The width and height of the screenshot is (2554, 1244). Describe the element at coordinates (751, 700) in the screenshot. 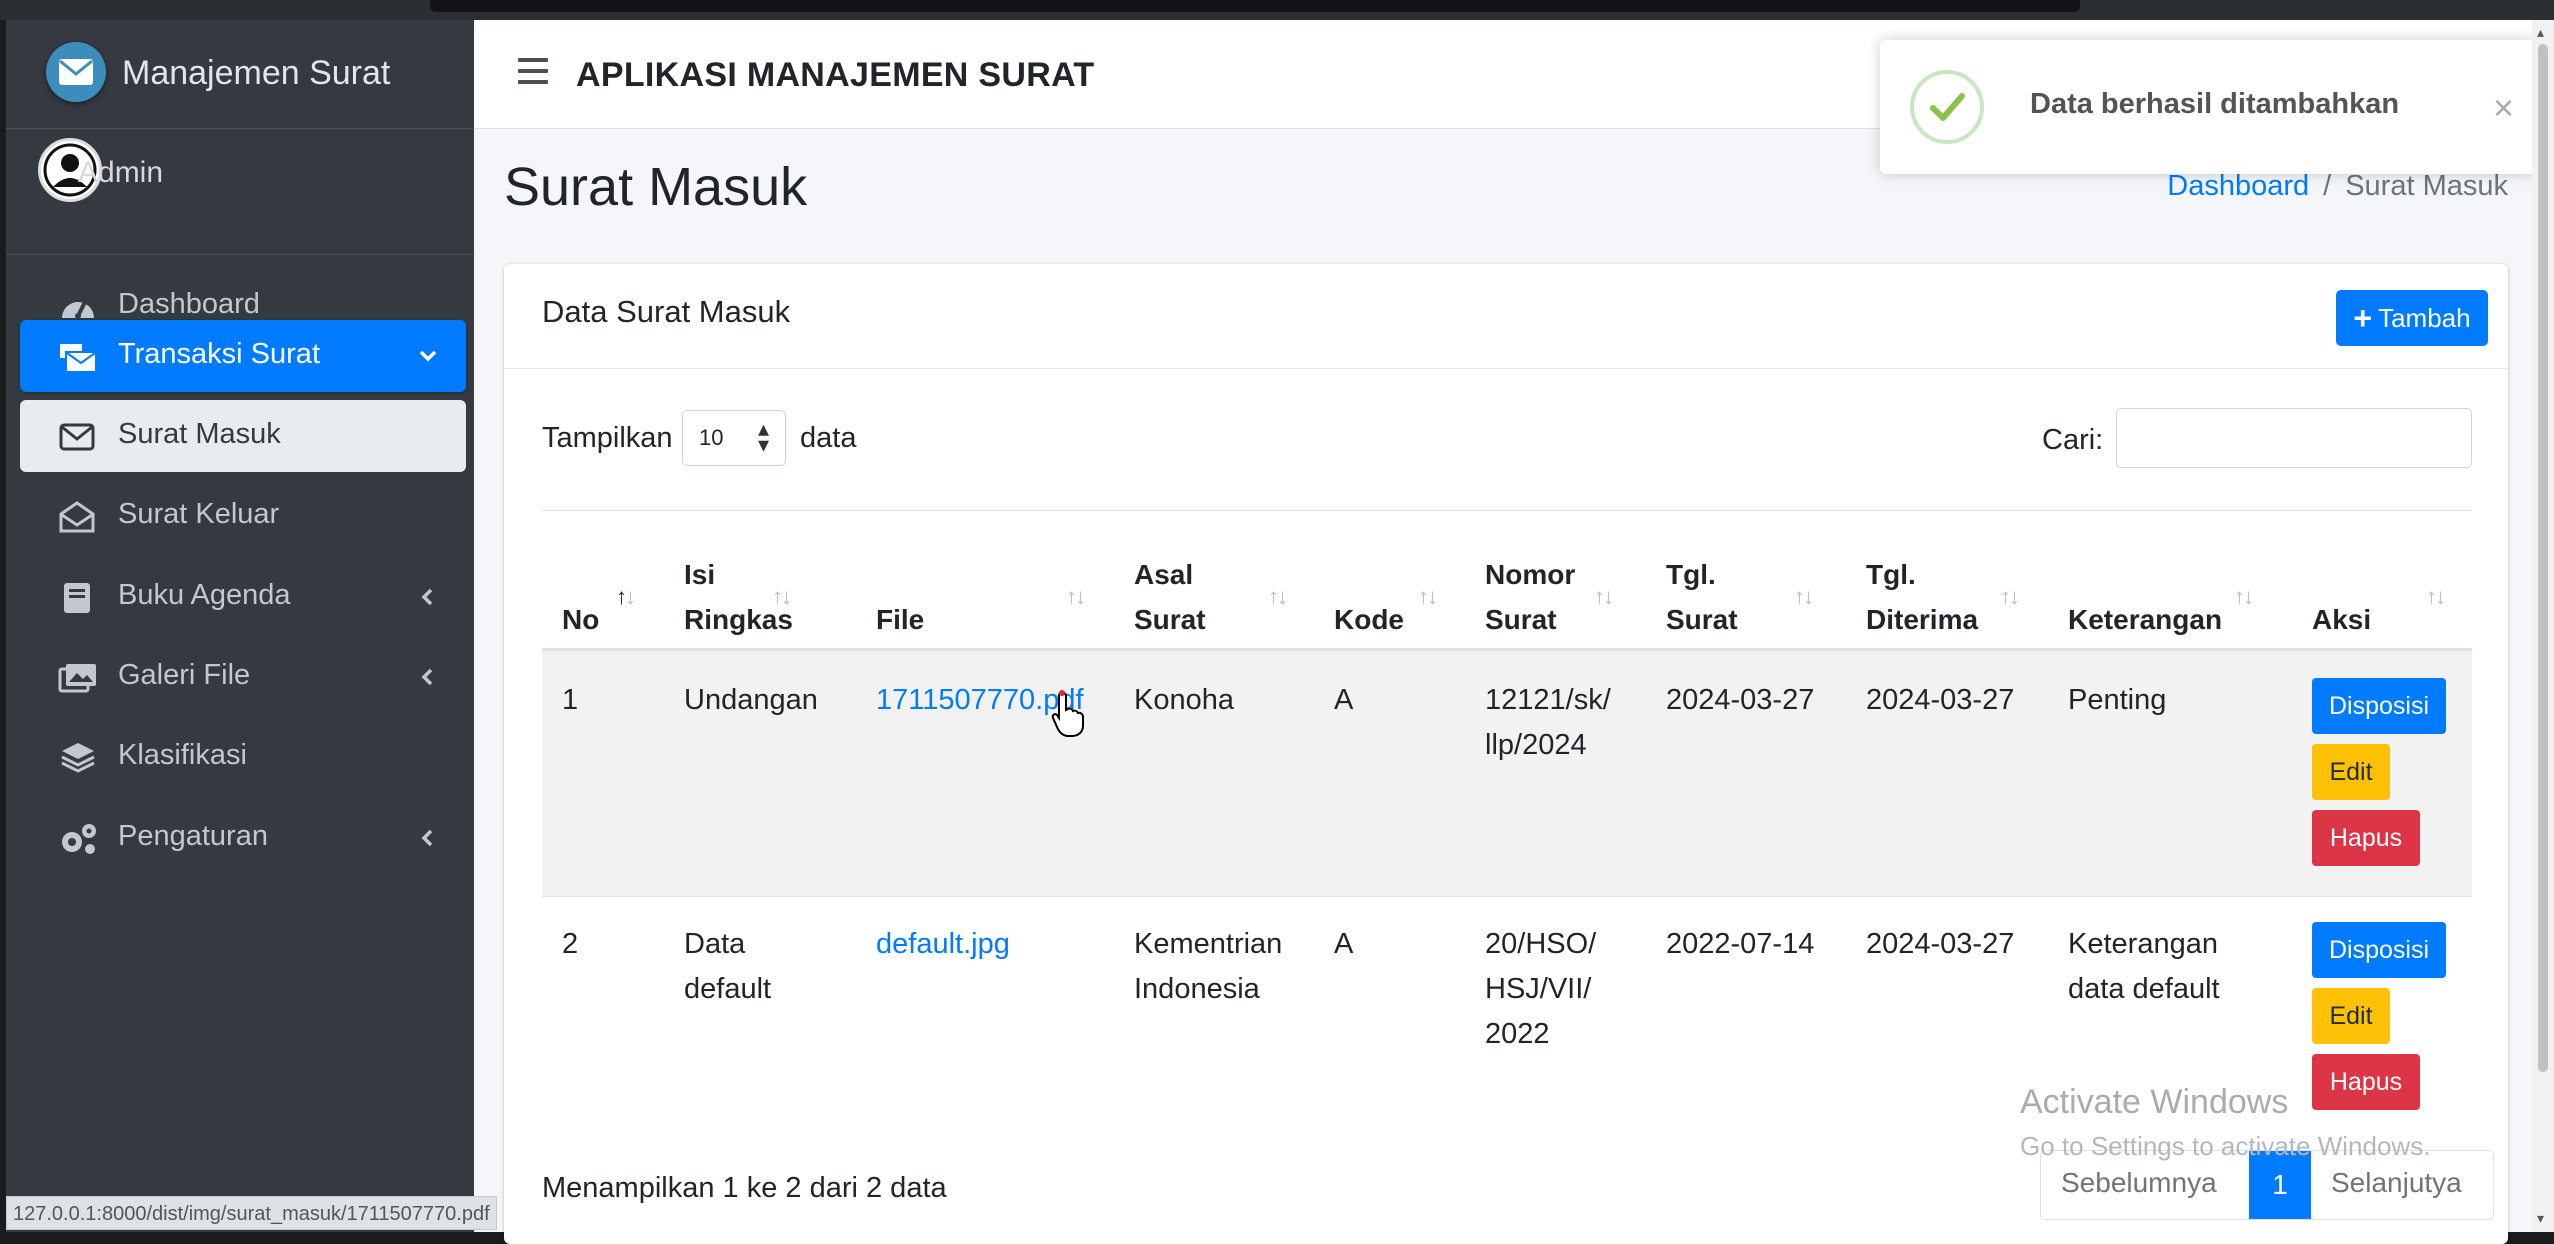

I see `cell-isi-ringkas: Undangan` at that location.